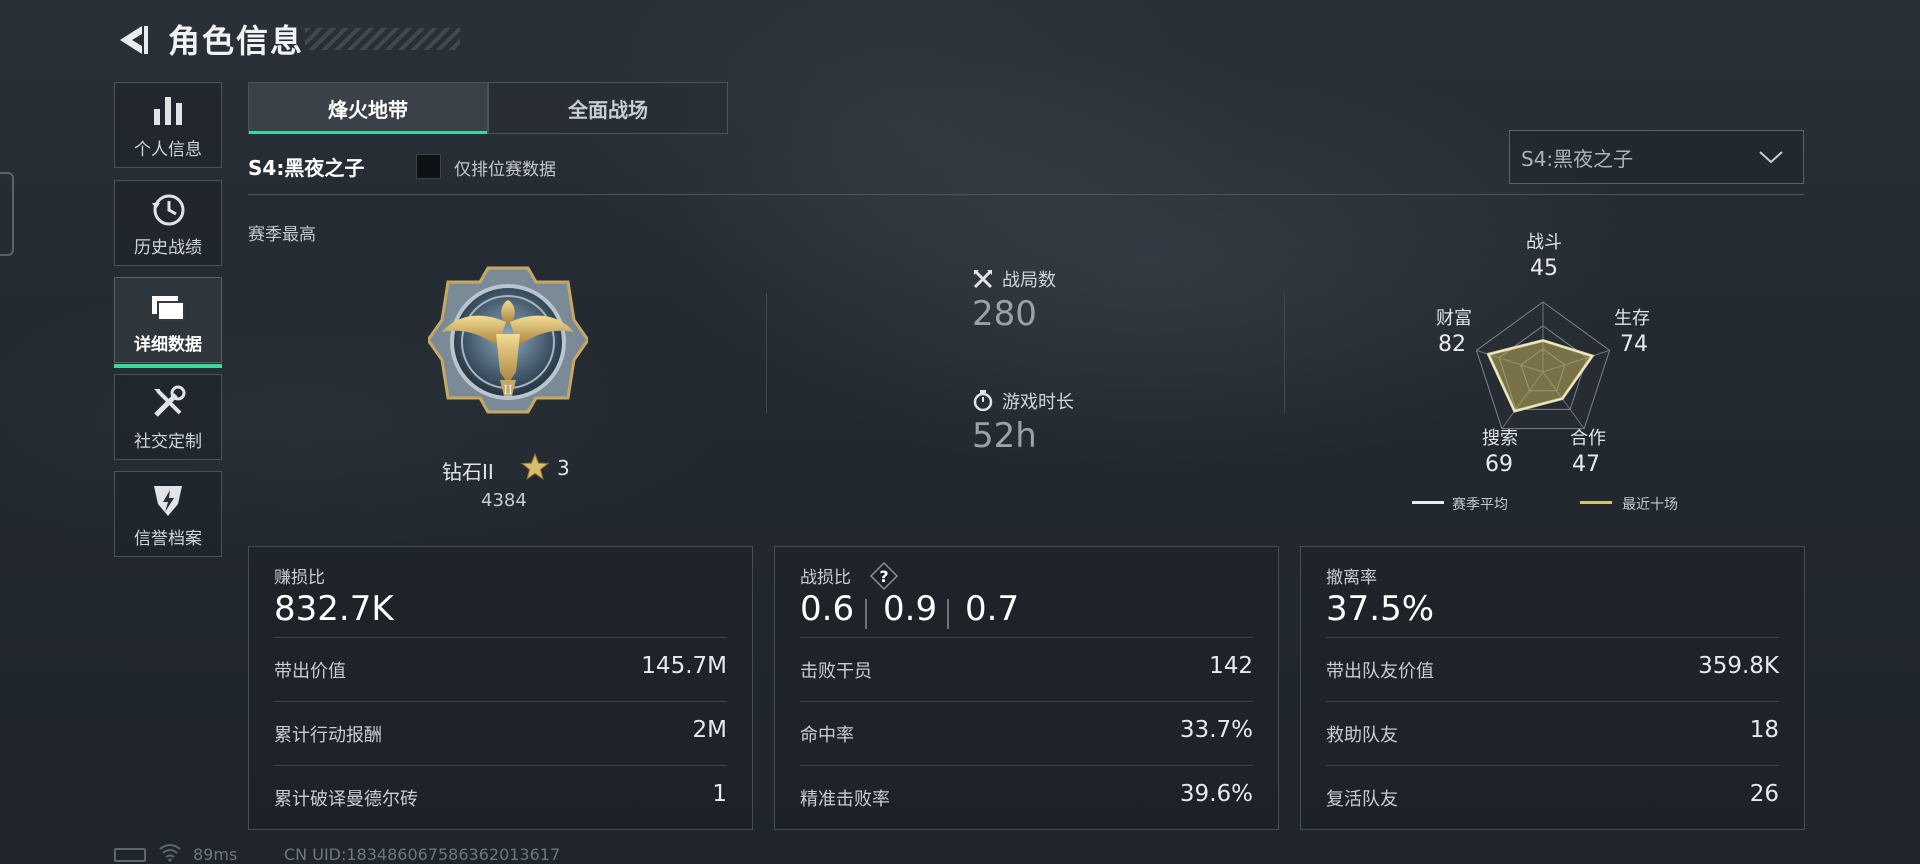 Image resolution: width=1920 pixels, height=864 pixels. Describe the element at coordinates (535, 466) in the screenshot. I see `star-icon` at that location.